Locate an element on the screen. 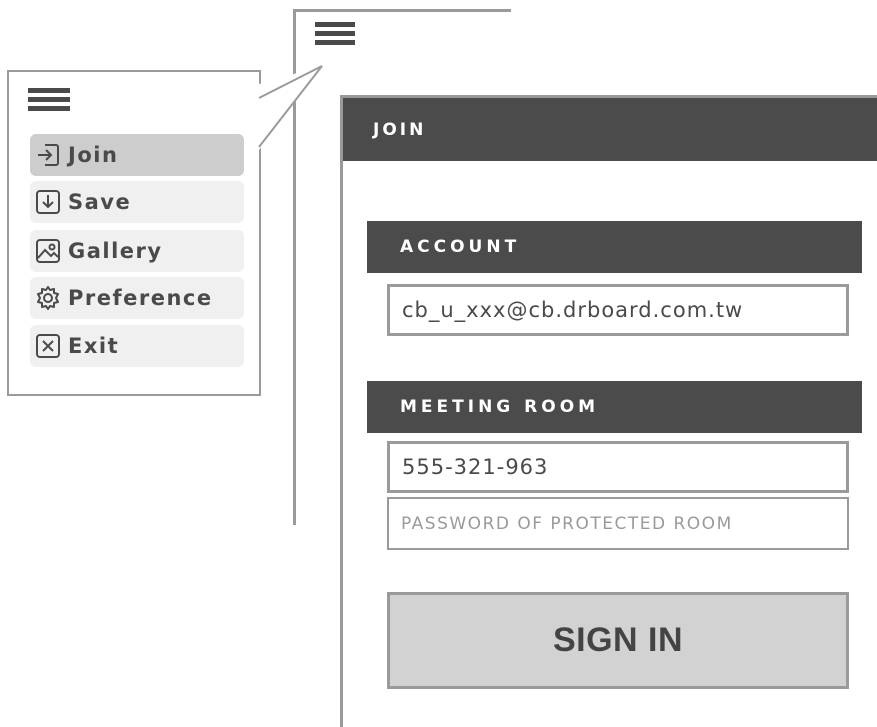 This screenshot has height=727, width=877. gear-icon is located at coordinates (48, 298).